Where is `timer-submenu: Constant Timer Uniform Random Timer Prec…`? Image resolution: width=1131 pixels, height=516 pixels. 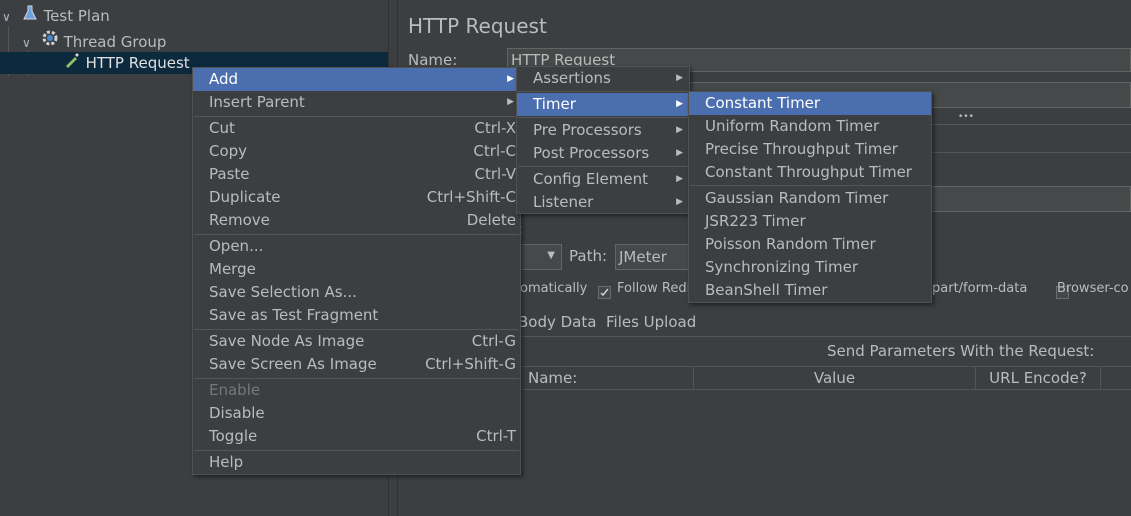
timer-submenu: Constant Timer Uniform Random Timer Prec… is located at coordinates (810, 197).